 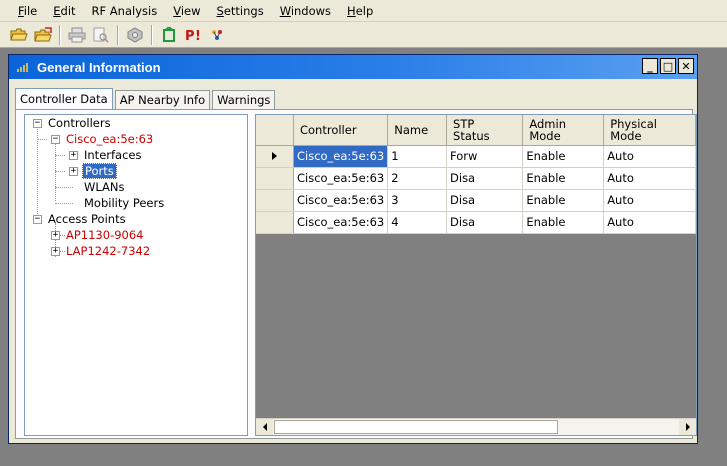 I want to click on tab-warnings: Warnings, so click(x=244, y=100).